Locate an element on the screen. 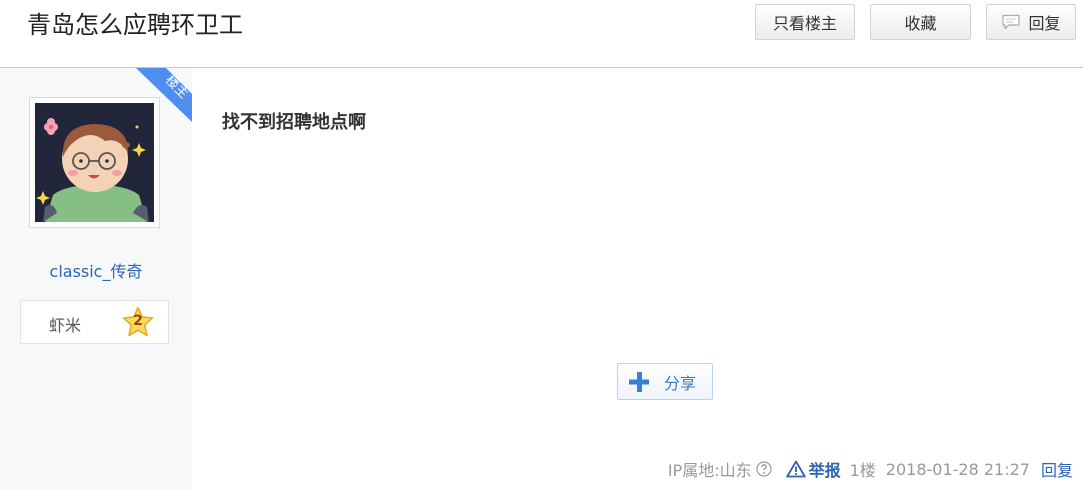 This screenshot has width=1083, height=489. author-username: classic_传奇 is located at coordinates (96, 270).